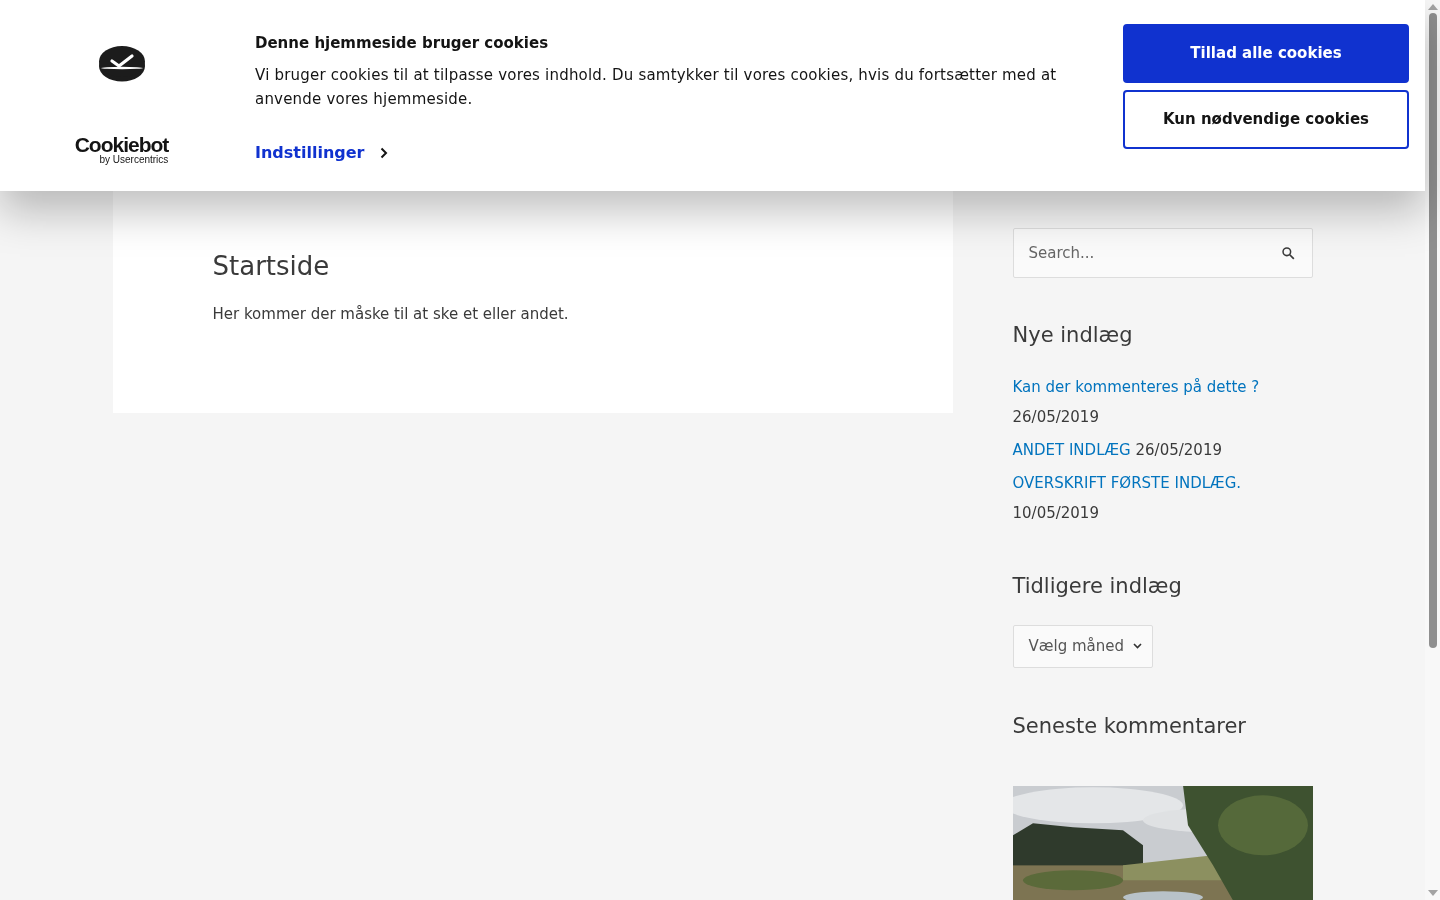  Describe the element at coordinates (1082, 646) in the screenshot. I see `month-select: Vælg måned` at that location.